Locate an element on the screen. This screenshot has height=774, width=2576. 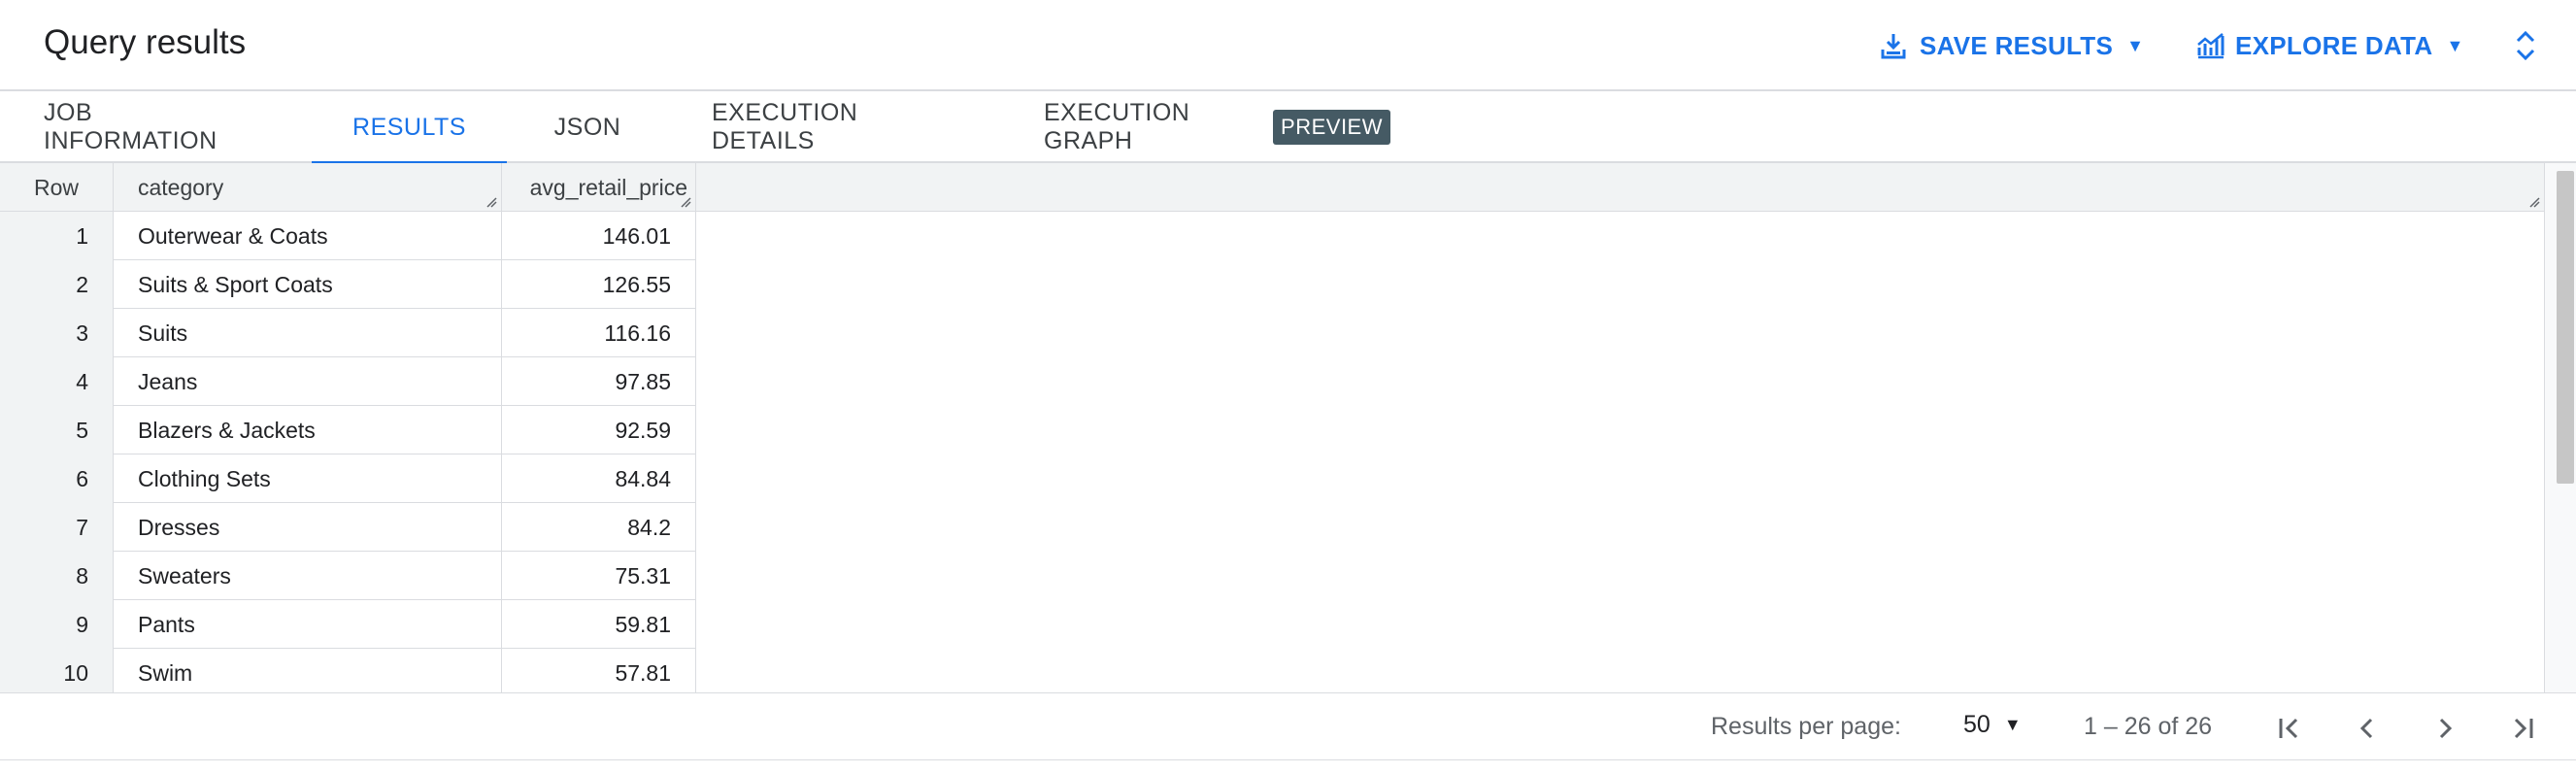
avg-retail-price-cell: 59.81 is located at coordinates (599, 624).